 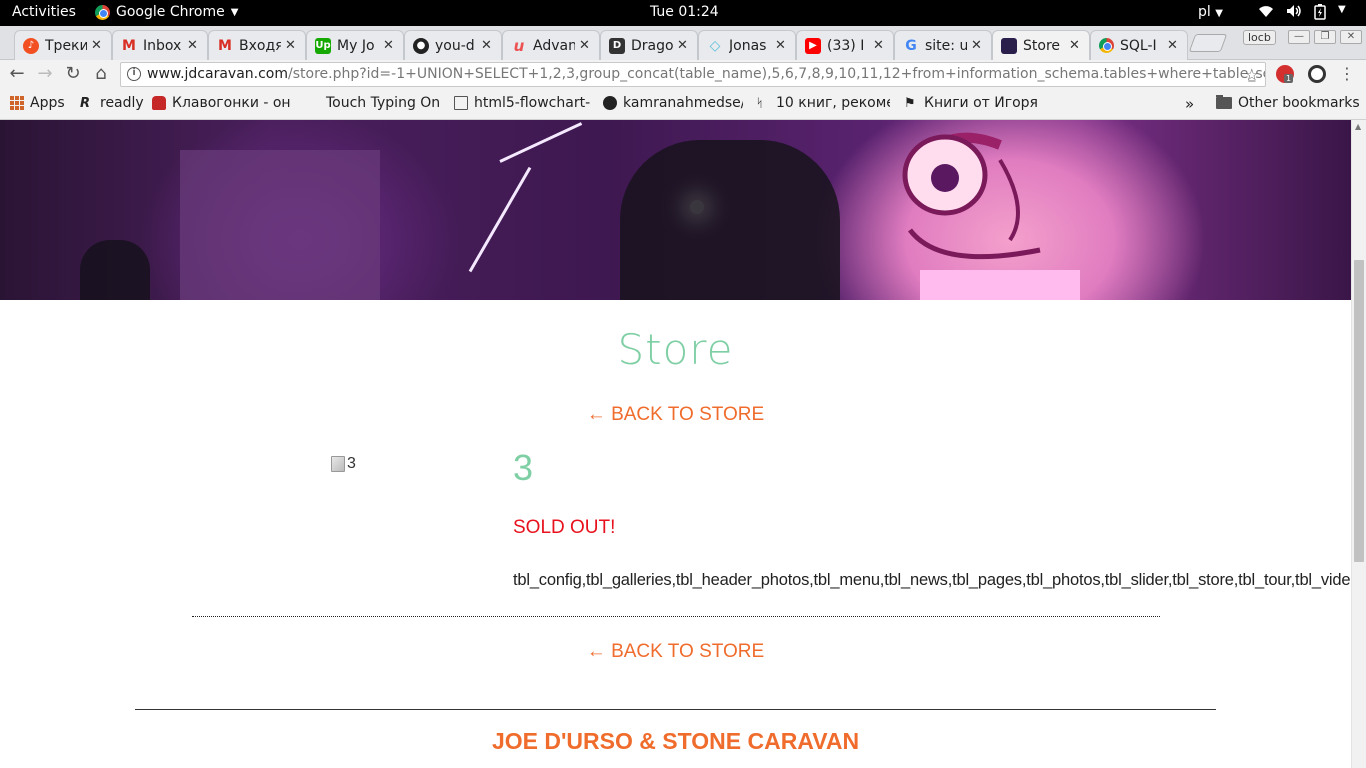 I want to click on app-menu: Google Chrome ▼, so click(x=166, y=12).